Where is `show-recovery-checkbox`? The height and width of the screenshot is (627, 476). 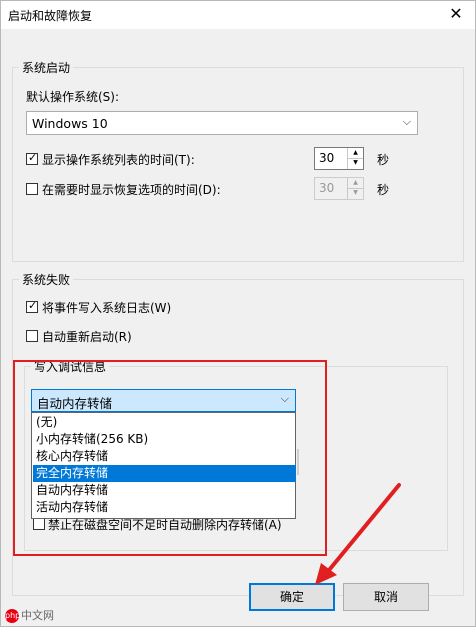 show-recovery-checkbox is located at coordinates (32, 189).